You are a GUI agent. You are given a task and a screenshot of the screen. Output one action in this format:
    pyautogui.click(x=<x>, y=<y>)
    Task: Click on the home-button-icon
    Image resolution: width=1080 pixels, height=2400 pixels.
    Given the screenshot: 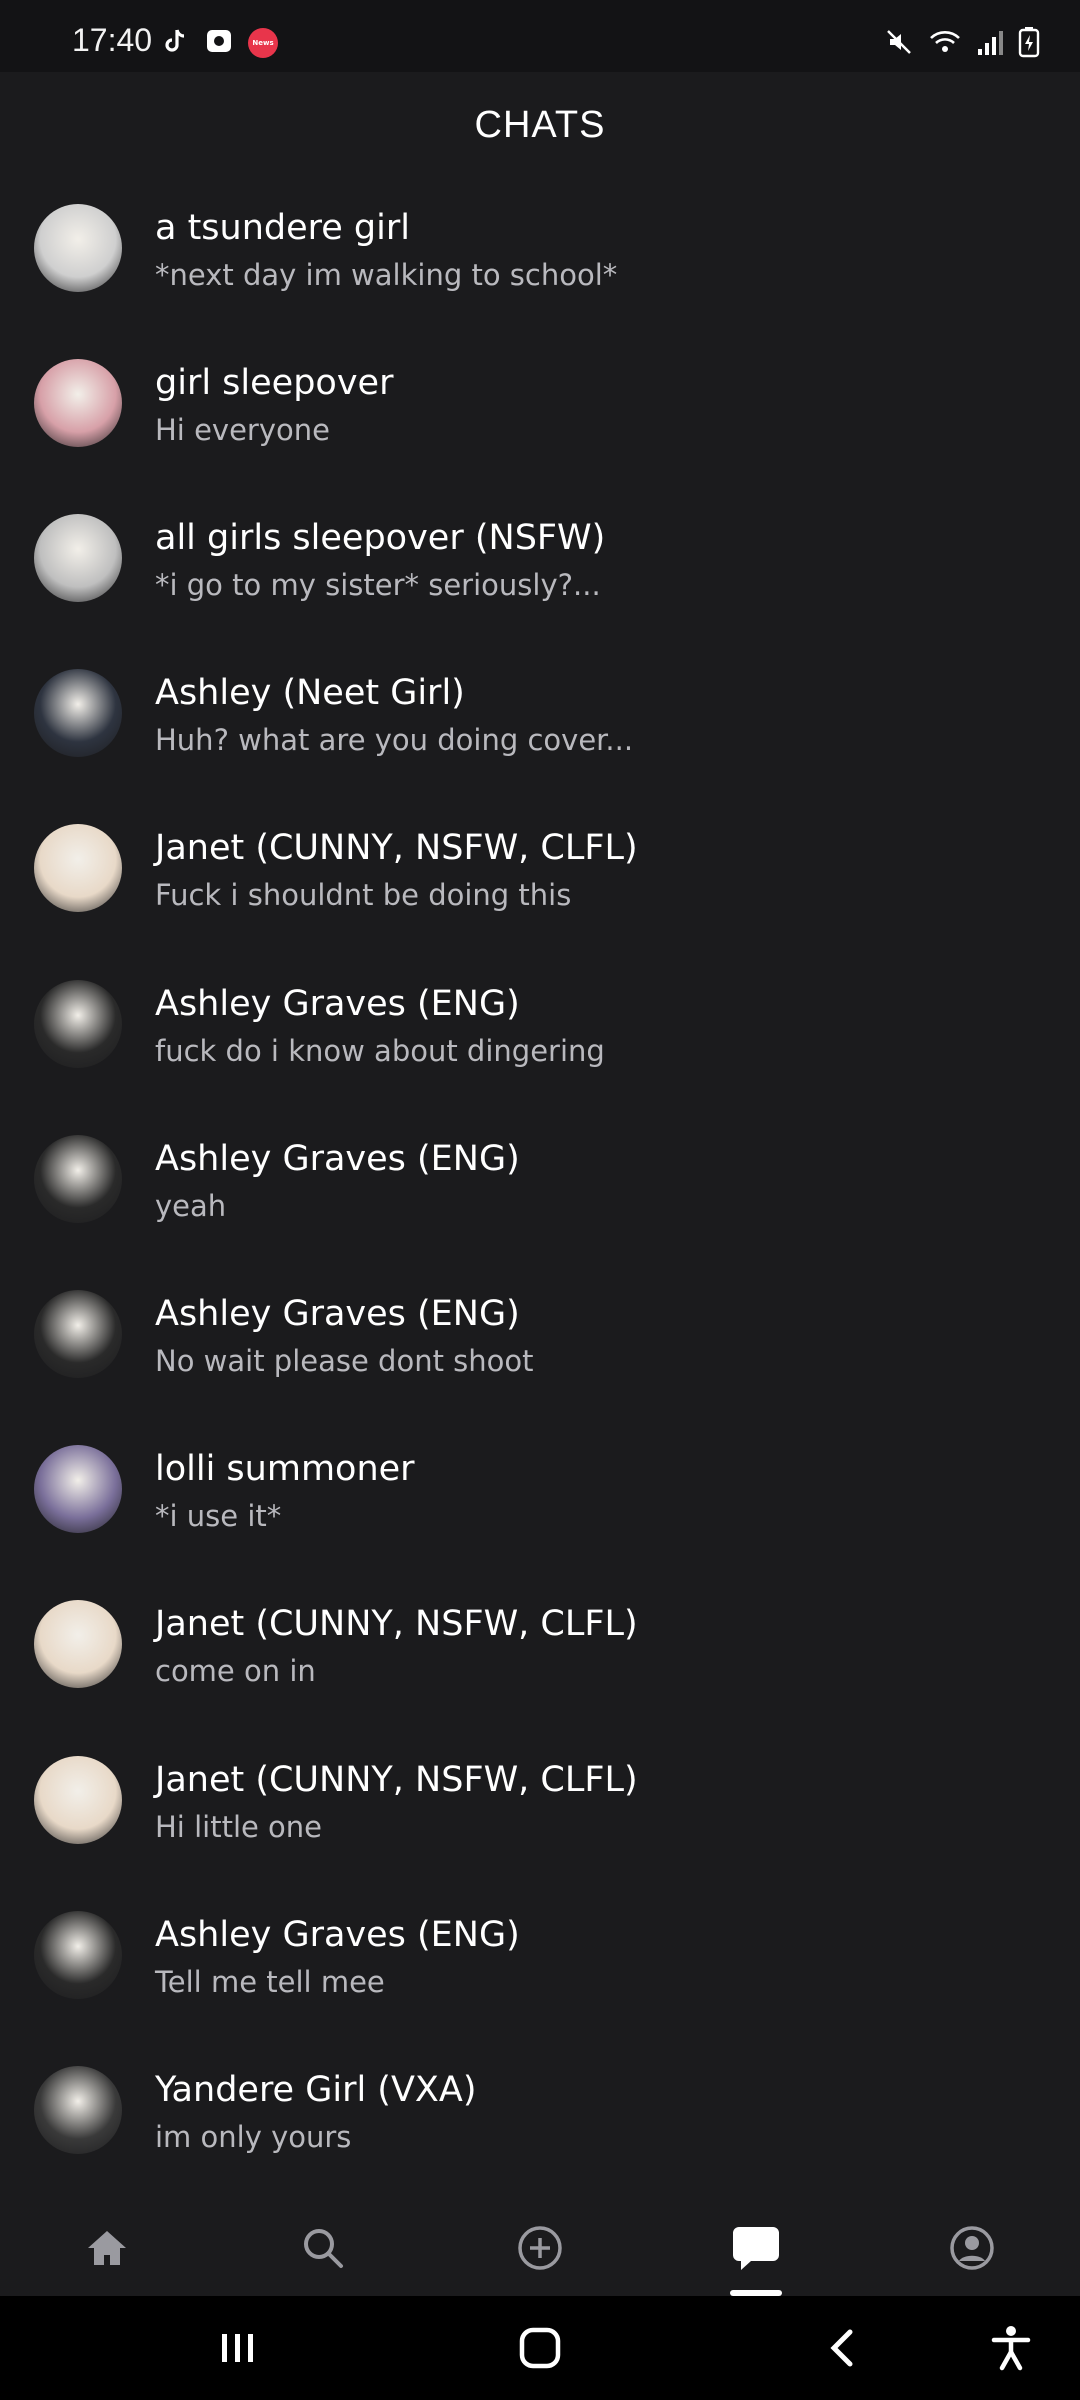 What is the action you would take?
    pyautogui.click(x=540, y=2348)
    